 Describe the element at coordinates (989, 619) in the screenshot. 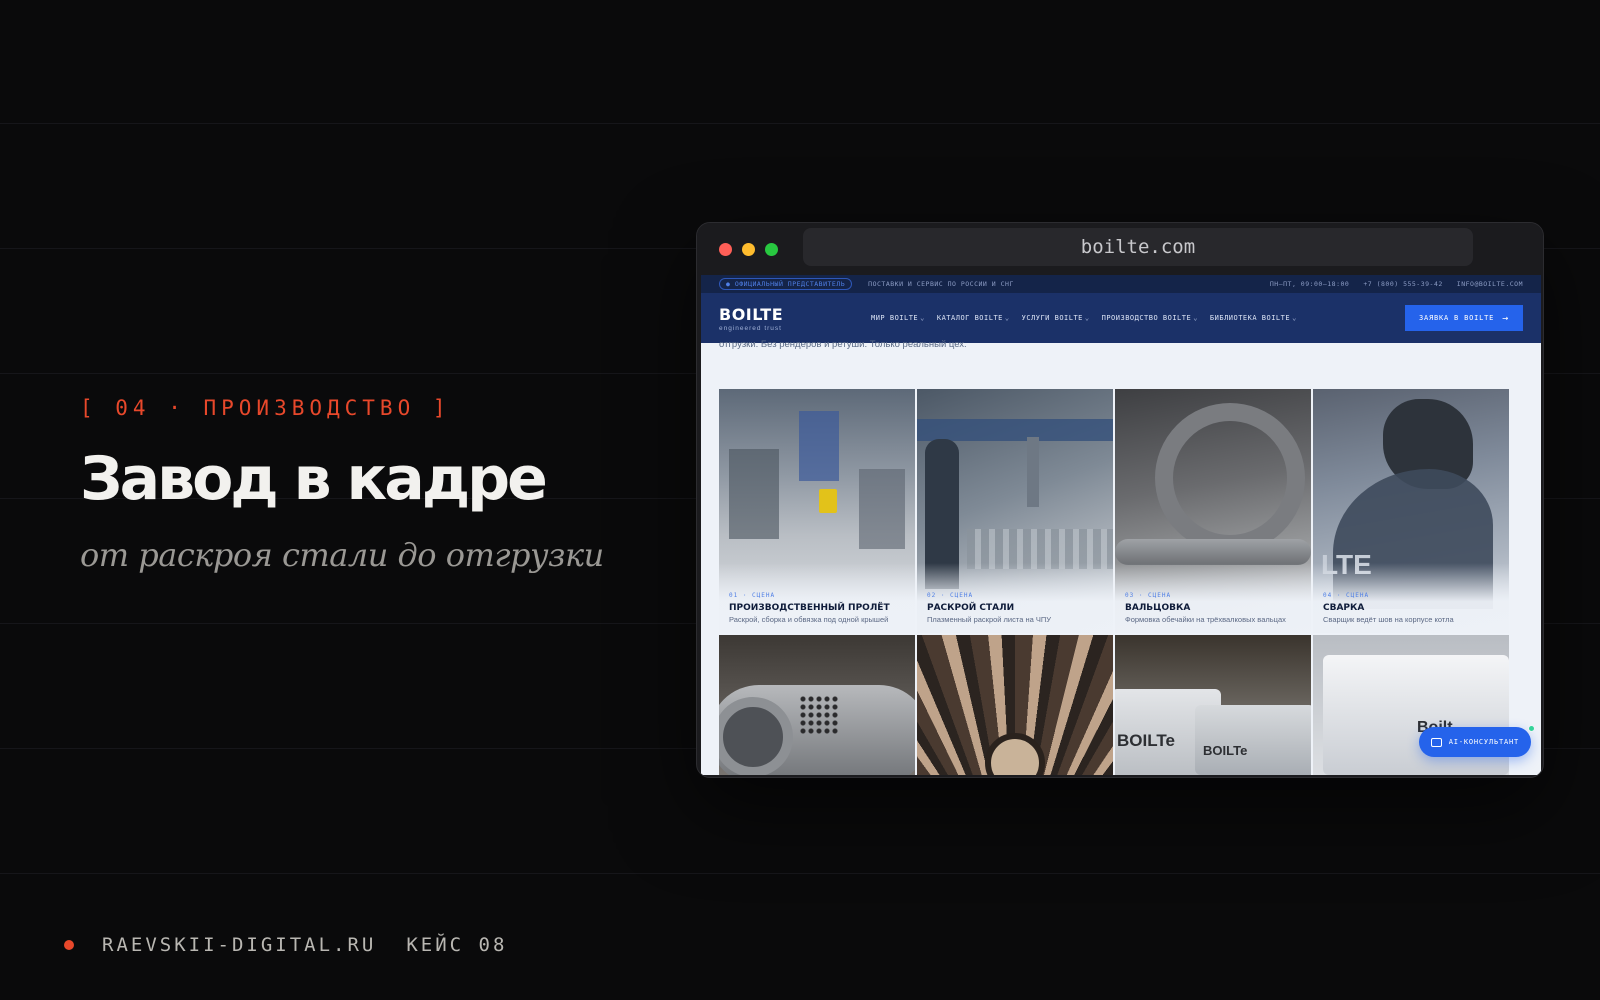

I see `scene-description: Плазменный раскрой листа на ЧПУ` at that location.